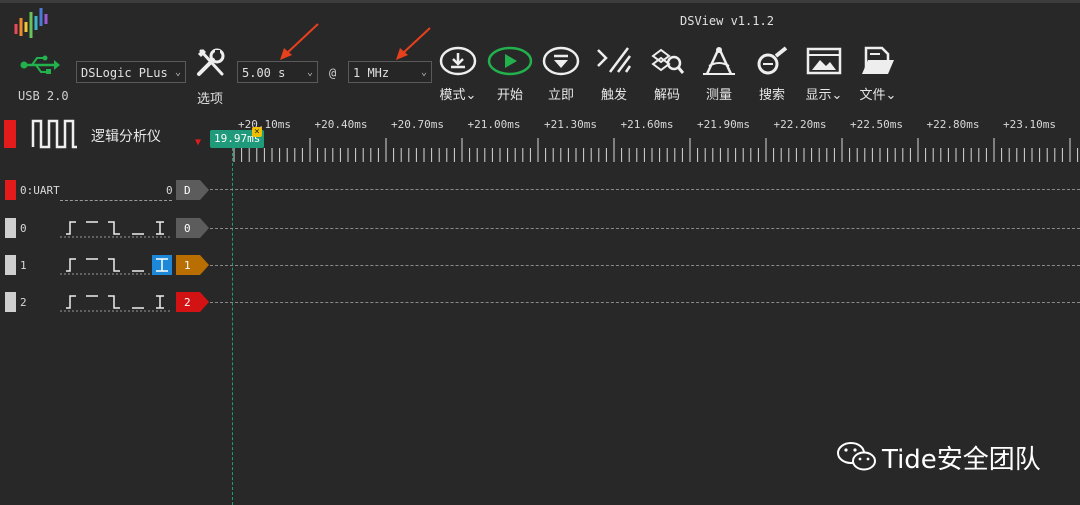  What do you see at coordinates (169, 190) in the screenshot?
I see `channel-value: 0` at bounding box center [169, 190].